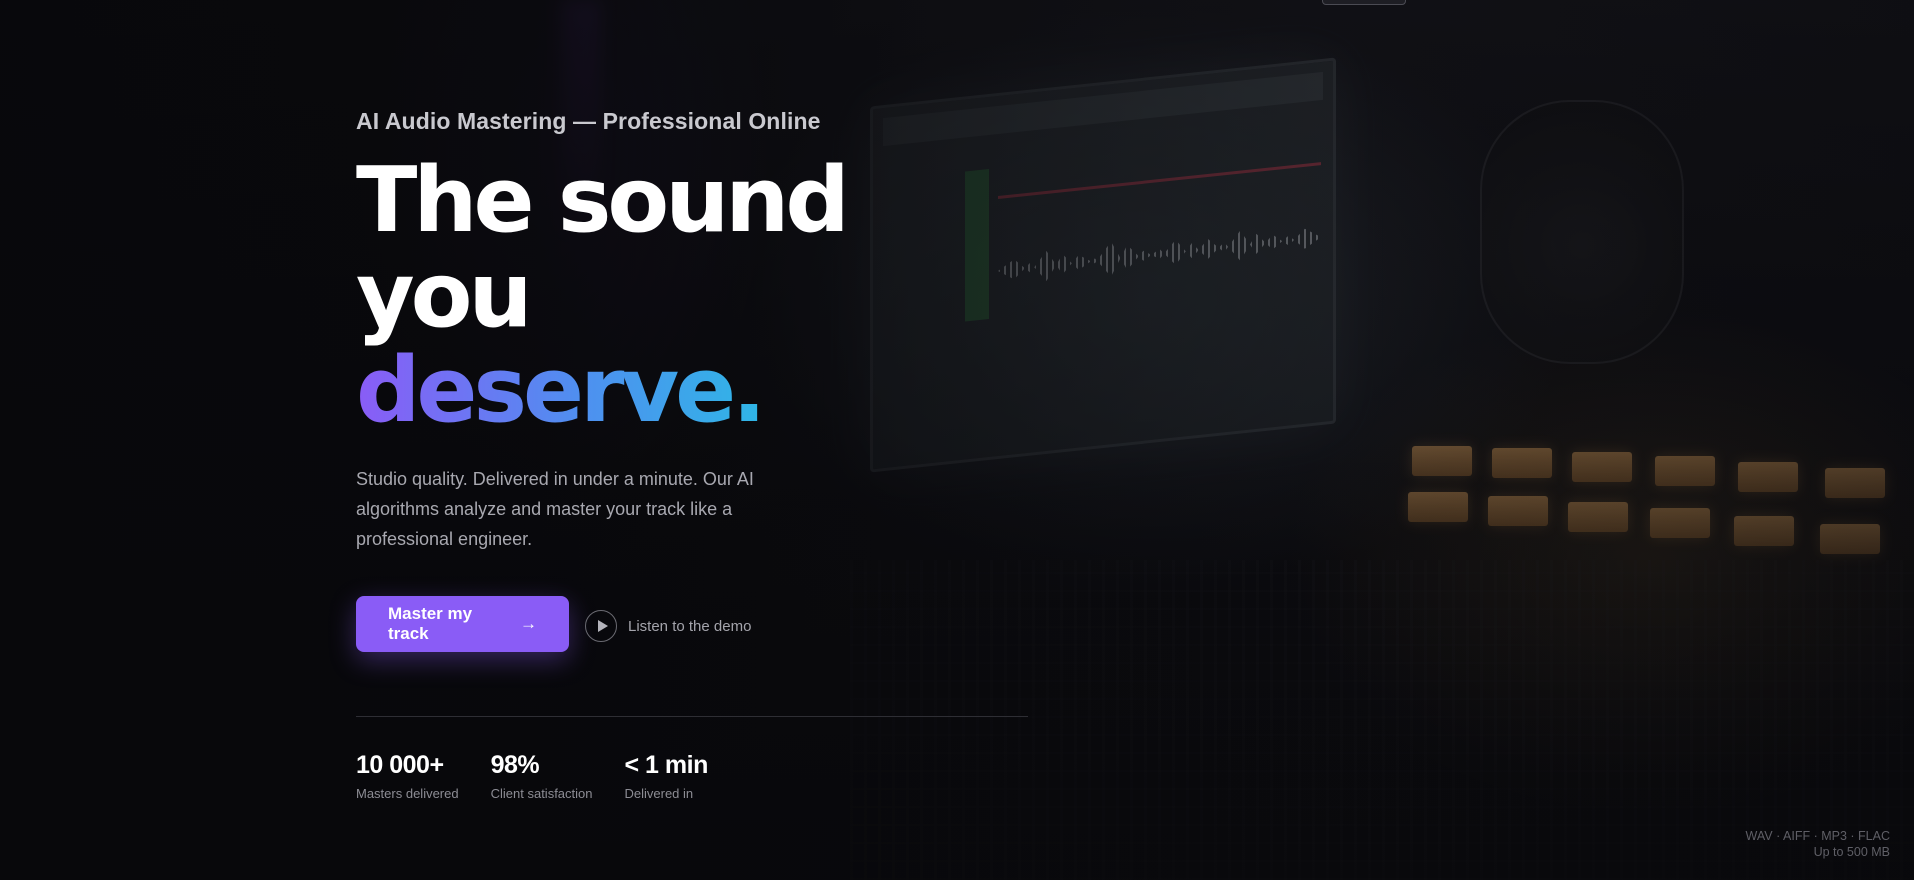 The height and width of the screenshot is (880, 1914). What do you see at coordinates (1851, 852) in the screenshot?
I see `max-file-size: Up to 500 MB` at bounding box center [1851, 852].